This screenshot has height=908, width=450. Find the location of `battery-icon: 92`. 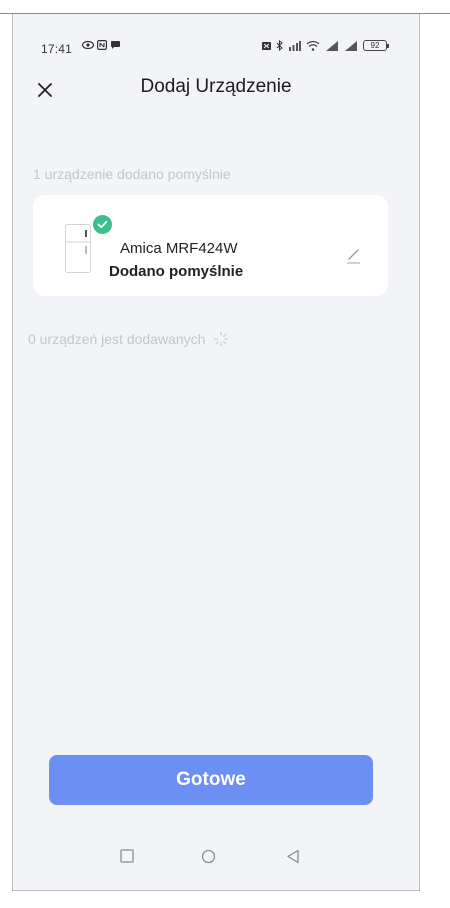

battery-icon: 92 is located at coordinates (376, 45).